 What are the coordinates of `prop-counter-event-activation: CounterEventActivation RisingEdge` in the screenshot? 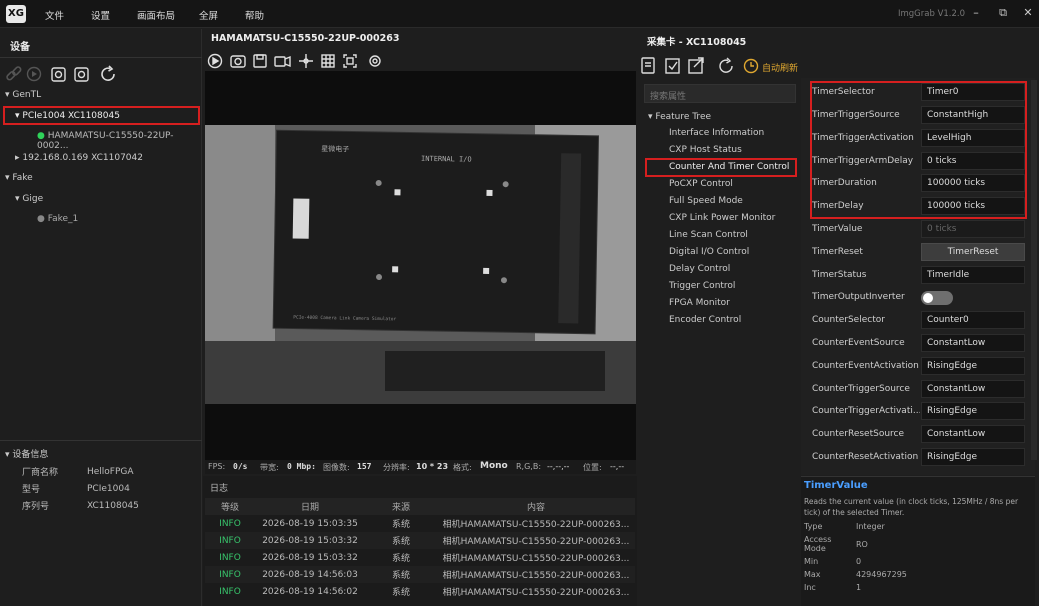 It's located at (917, 366).